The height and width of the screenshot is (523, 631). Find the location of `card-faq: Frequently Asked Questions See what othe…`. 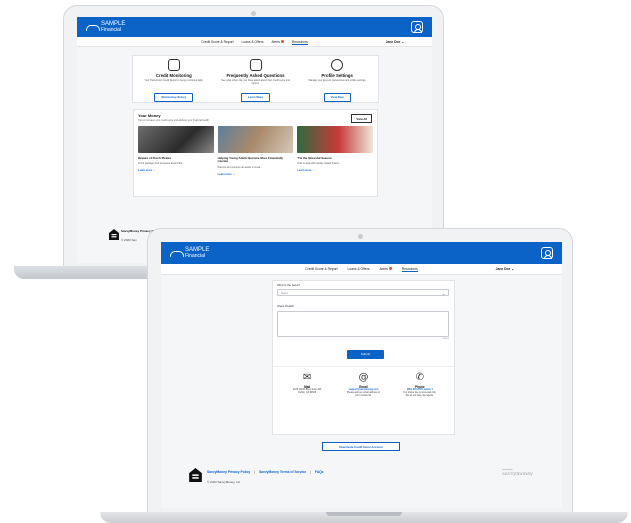

card-faq: Frequently Asked Questions See what othe… is located at coordinates (256, 79).